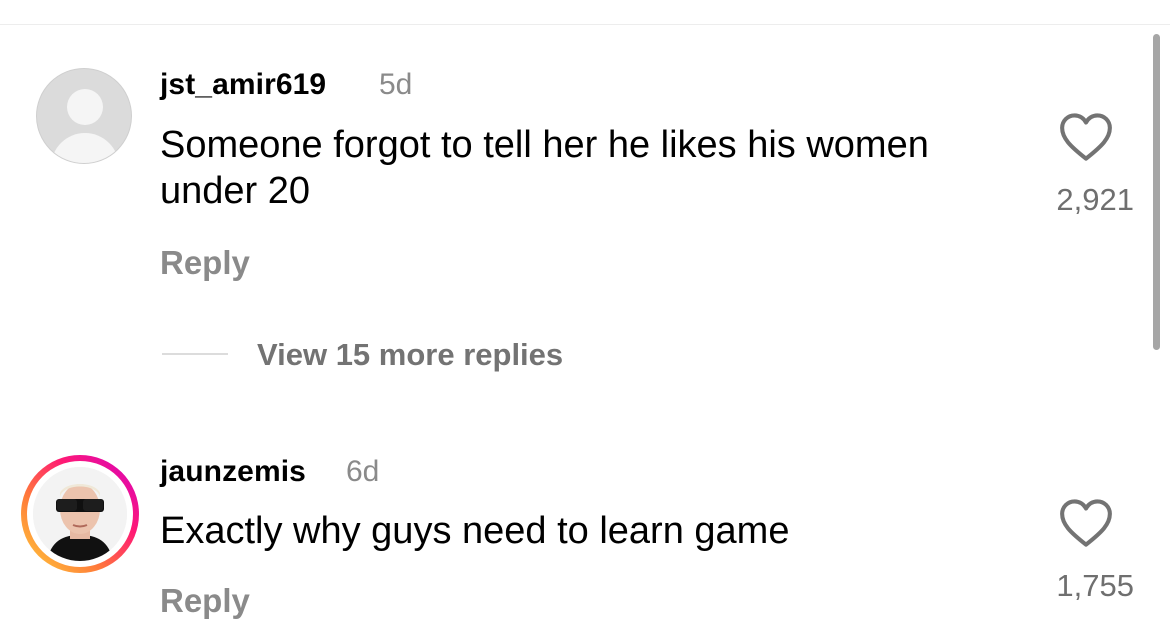 This screenshot has width=1170, height=643. Describe the element at coordinates (1095, 585) in the screenshot. I see `like-count: 1,755` at that location.